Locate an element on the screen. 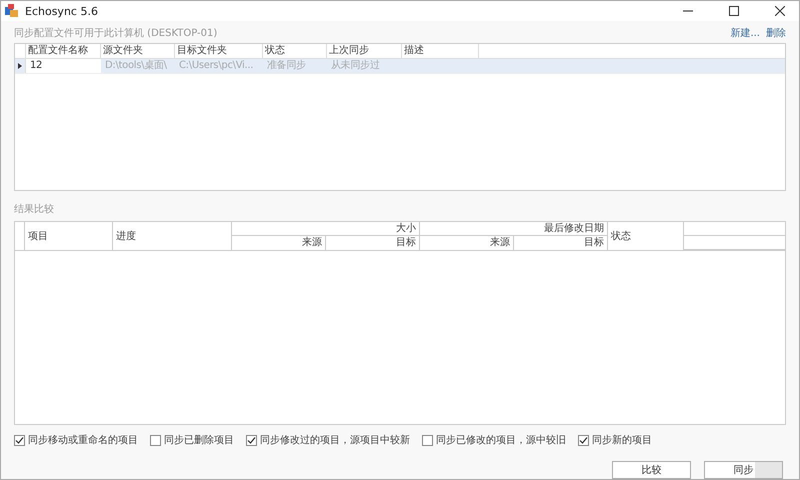  column-header: 配置文件名称 is located at coordinates (63, 51).